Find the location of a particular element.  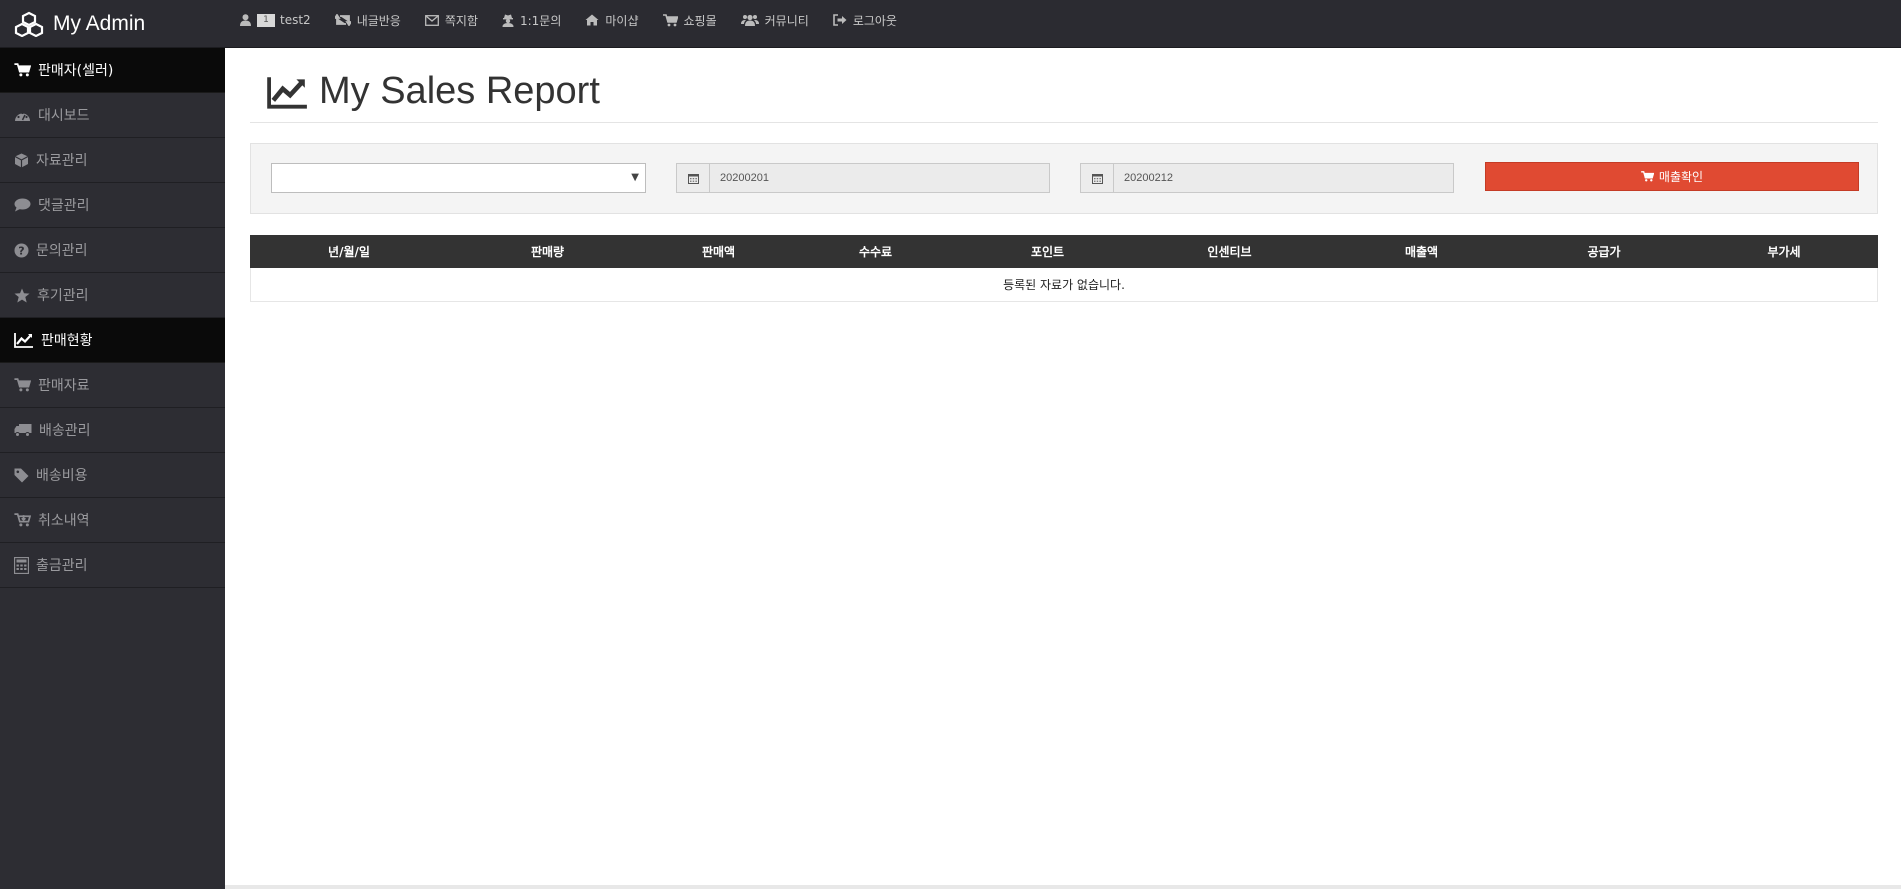

cube-icon is located at coordinates (21, 160).